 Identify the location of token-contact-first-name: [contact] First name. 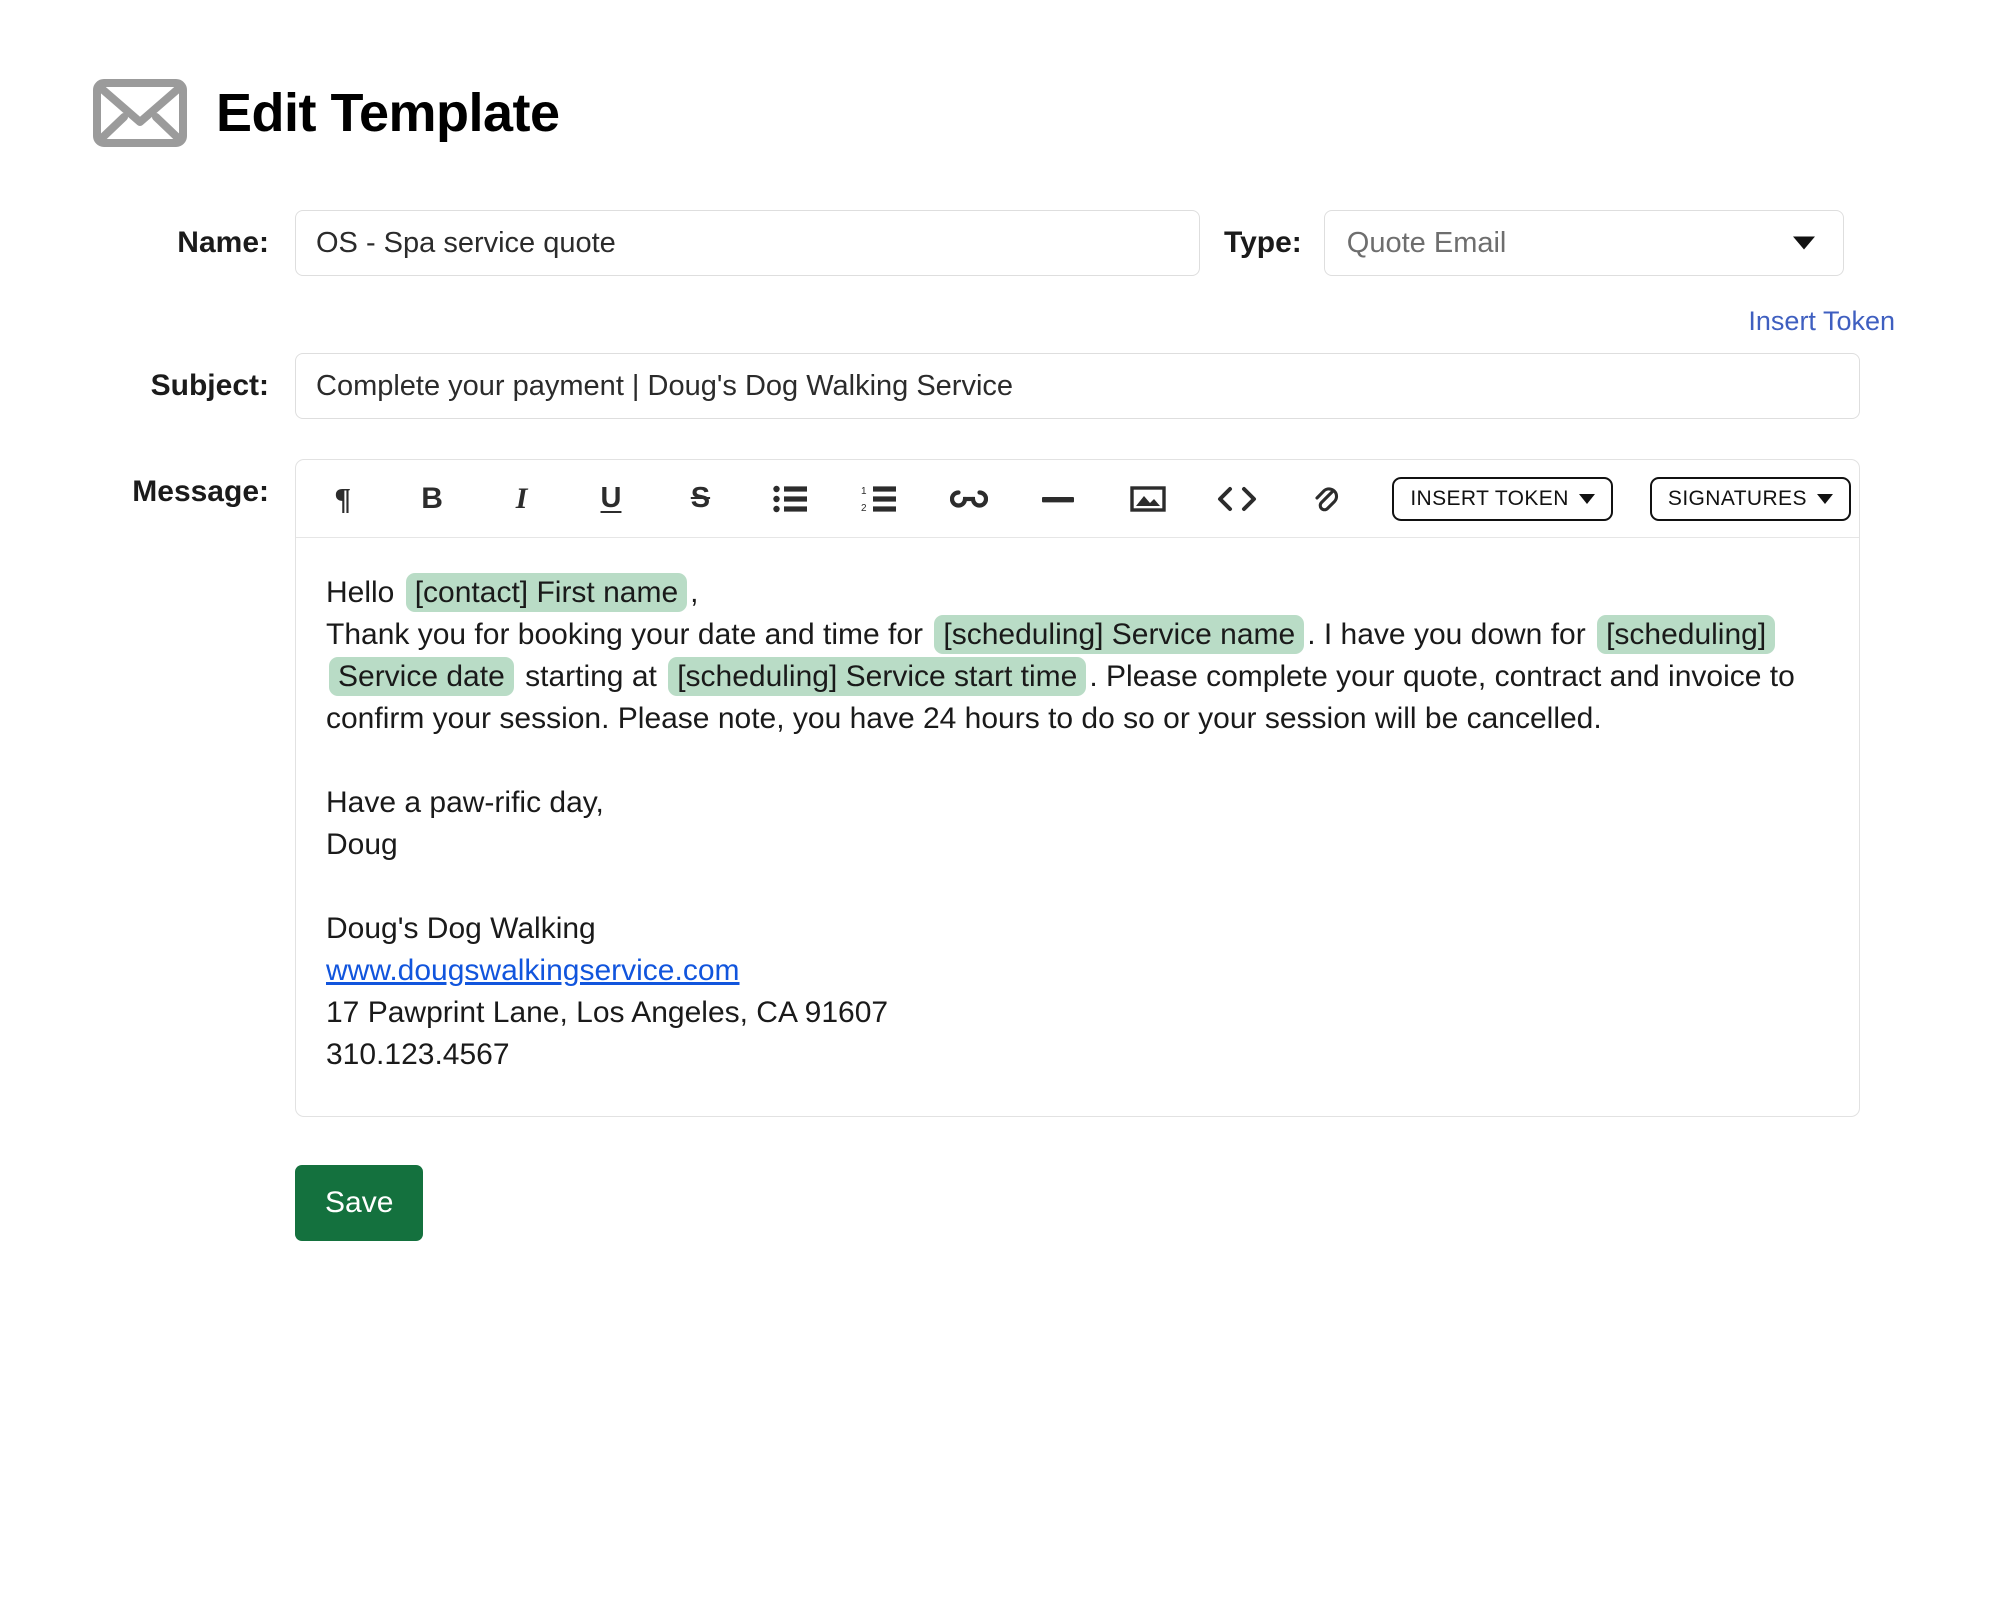
(546, 592).